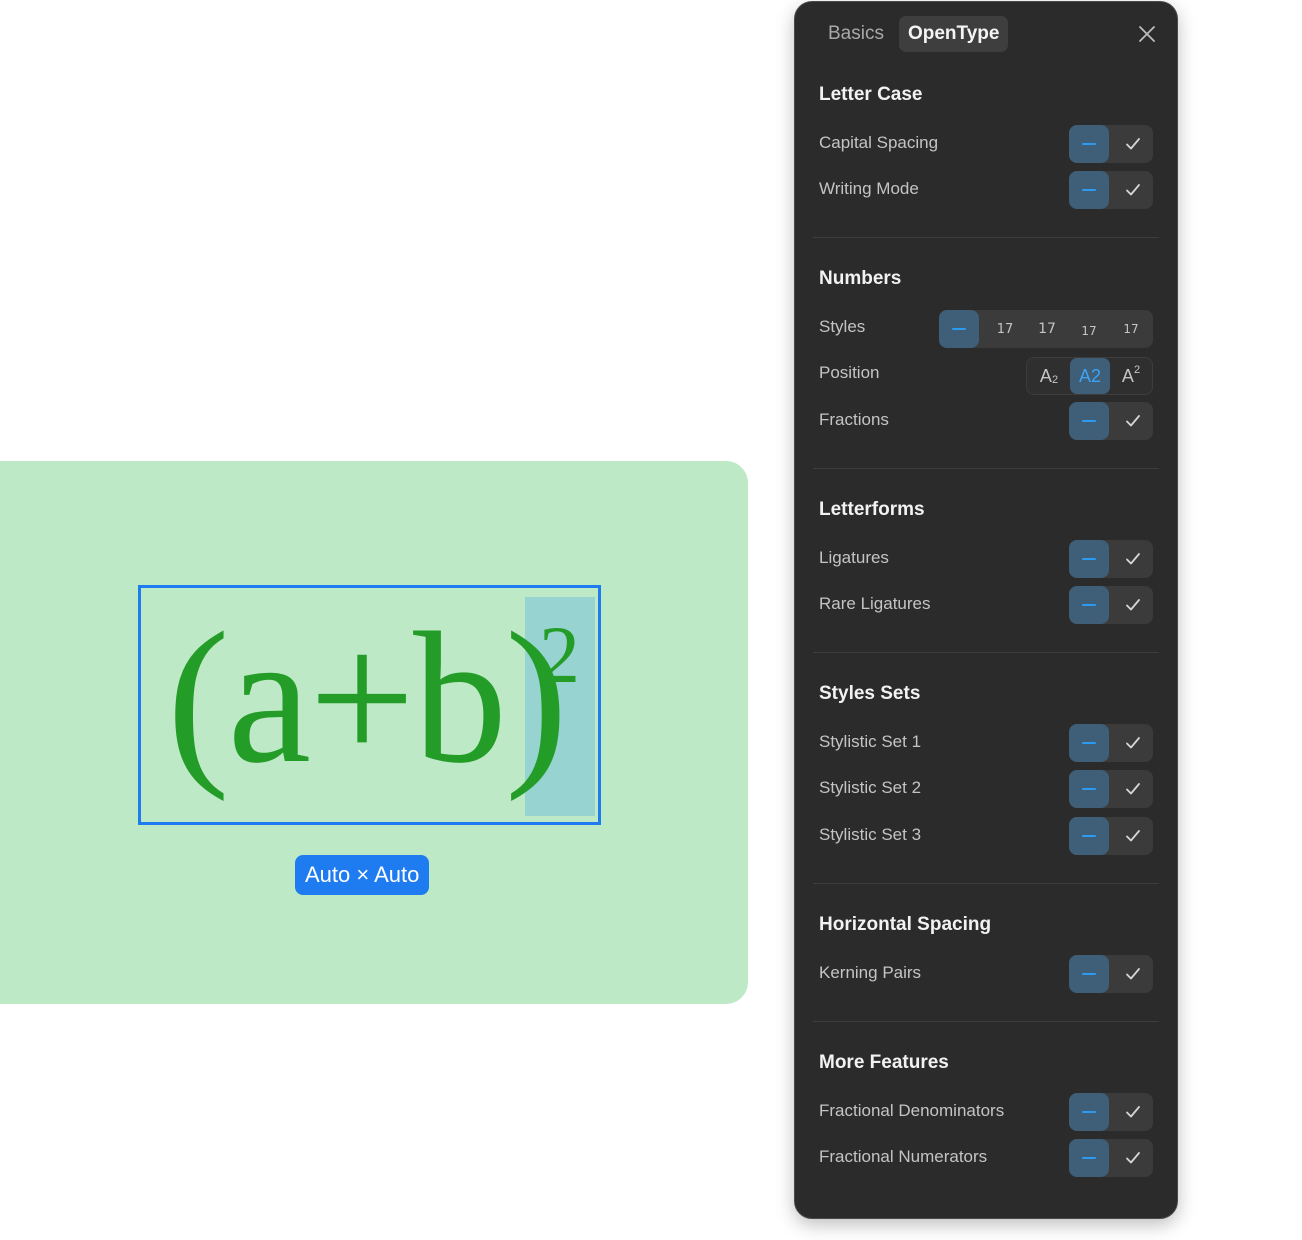  I want to click on formula-superscript: 2, so click(559, 655).